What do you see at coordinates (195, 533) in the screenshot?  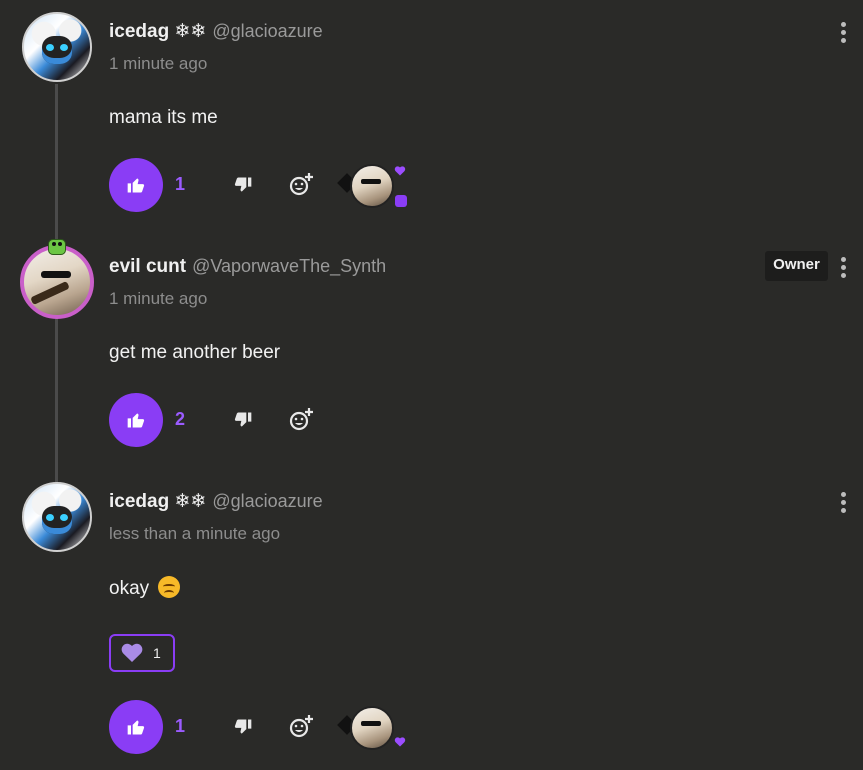 I see `timestamp: less than a minute ago` at bounding box center [195, 533].